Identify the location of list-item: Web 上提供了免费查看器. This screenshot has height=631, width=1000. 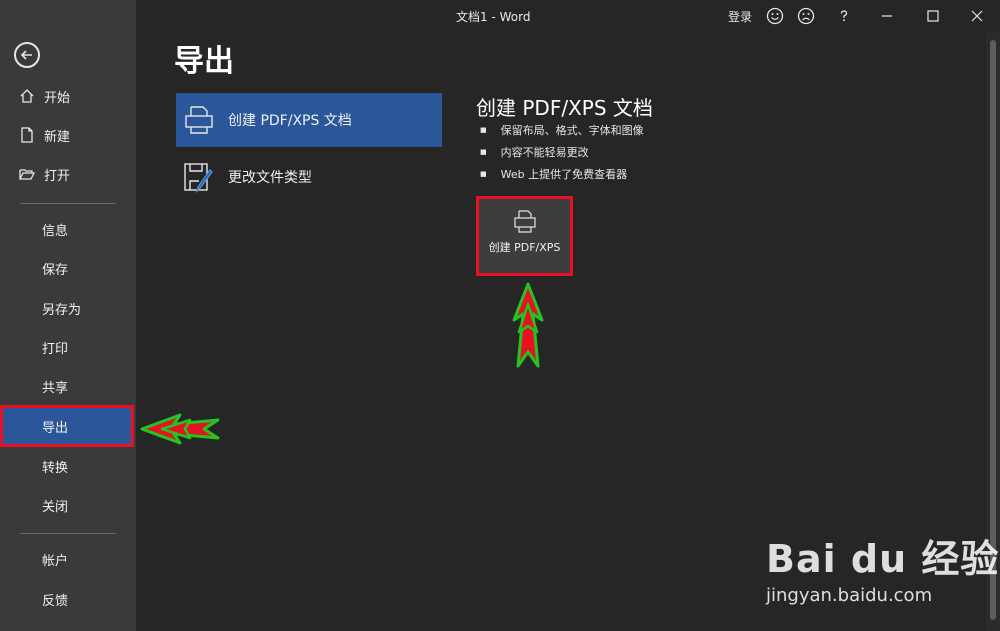
(562, 177).